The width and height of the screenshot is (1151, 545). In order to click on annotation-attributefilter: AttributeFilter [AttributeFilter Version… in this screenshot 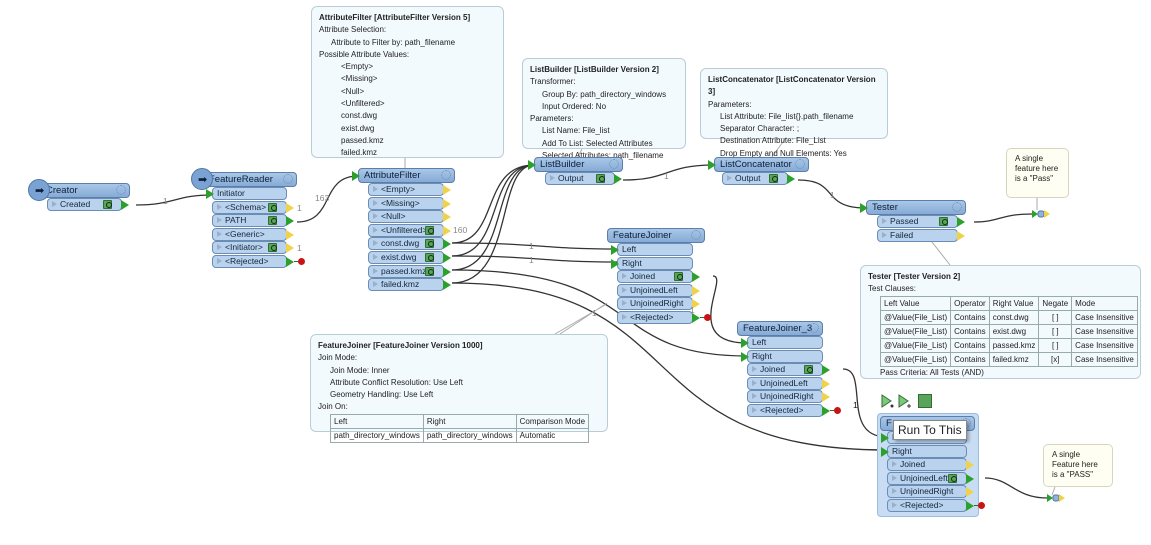, I will do `click(407, 82)`.